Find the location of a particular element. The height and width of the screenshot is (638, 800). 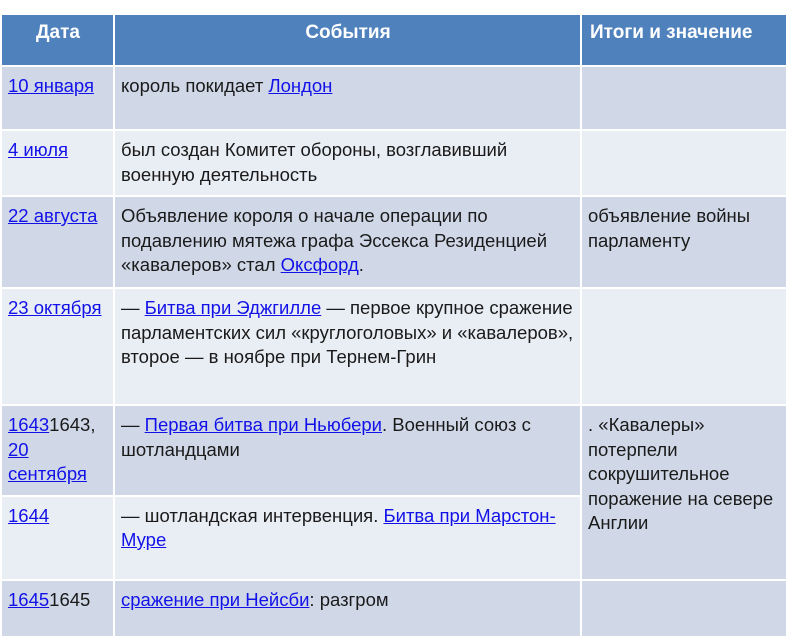

london-link: Лондон is located at coordinates (300, 85).